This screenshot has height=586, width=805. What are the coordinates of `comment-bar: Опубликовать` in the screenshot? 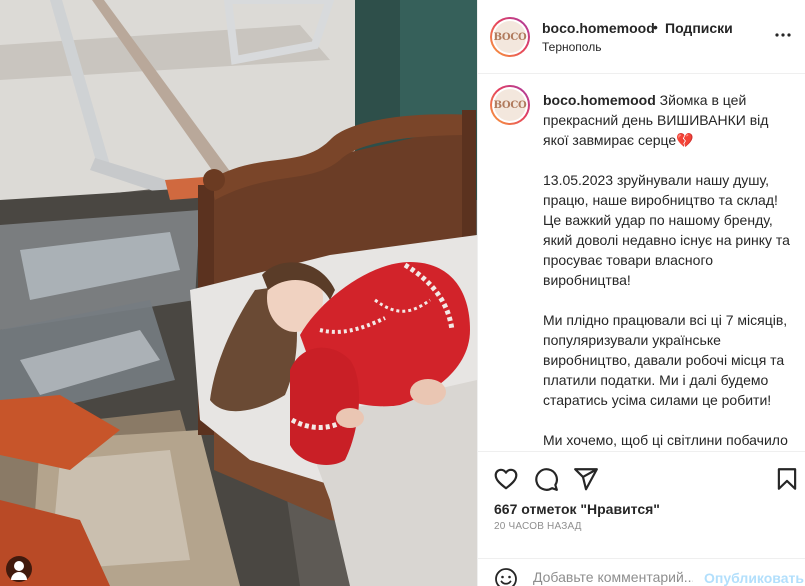 It's located at (641, 572).